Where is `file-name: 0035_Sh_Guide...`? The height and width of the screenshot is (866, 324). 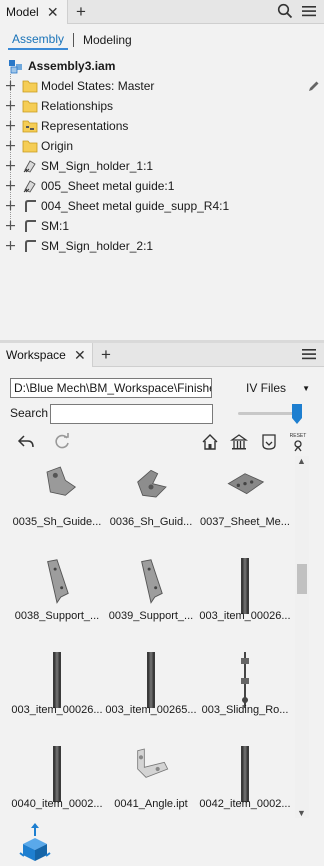 file-name: 0035_Sh_Guide... is located at coordinates (57, 522).